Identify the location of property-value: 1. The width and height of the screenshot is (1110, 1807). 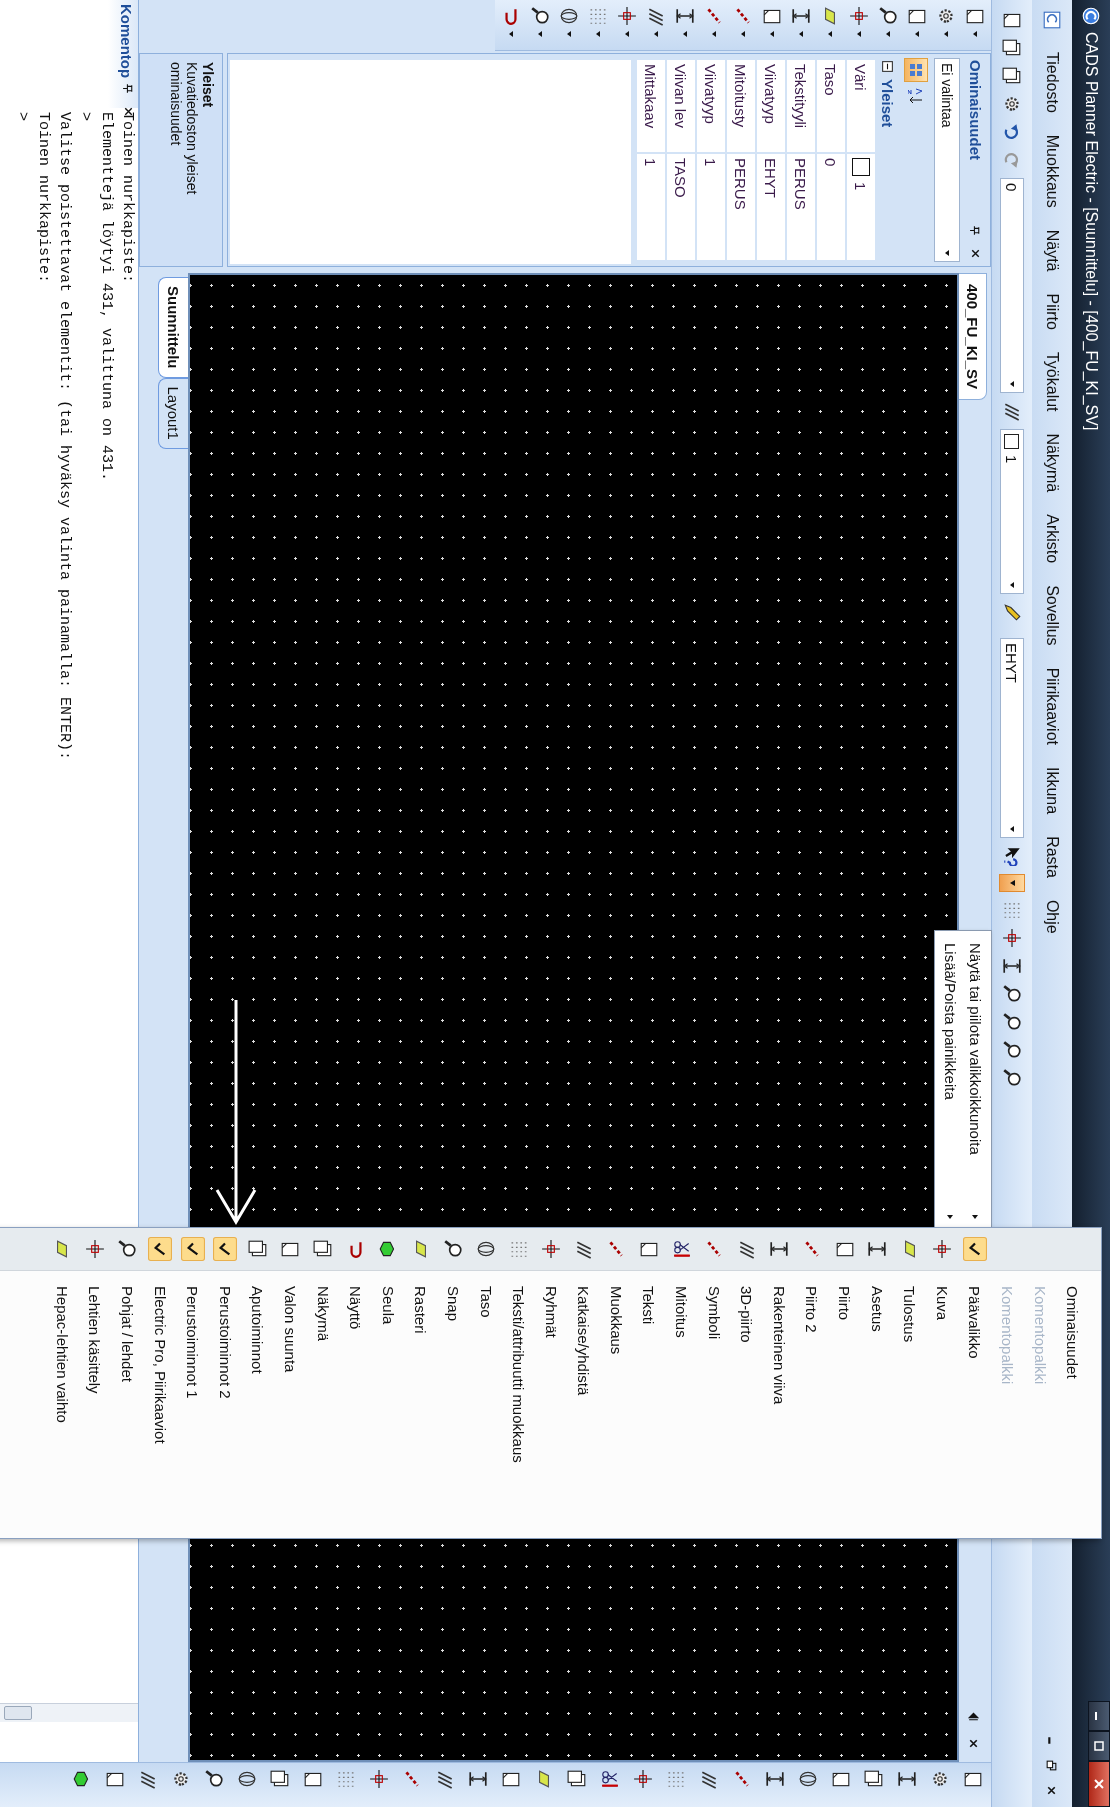
(651, 207).